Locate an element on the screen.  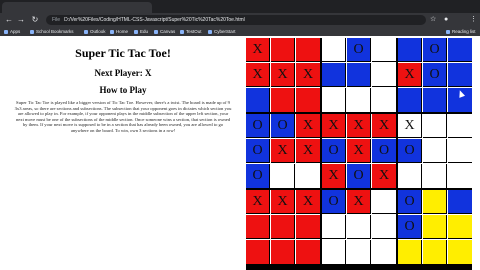
forward-icon: → is located at coordinates (21, 20).